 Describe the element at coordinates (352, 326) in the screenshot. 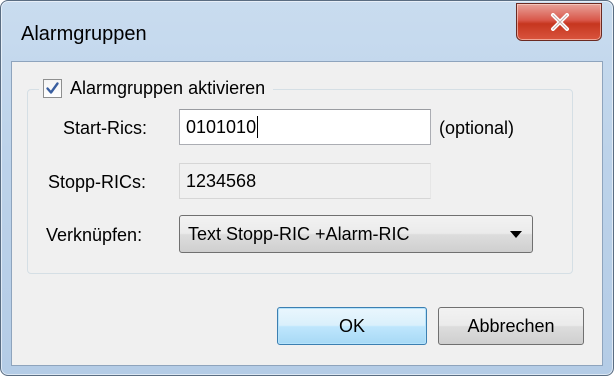

I see `ok-button: OK` at that location.